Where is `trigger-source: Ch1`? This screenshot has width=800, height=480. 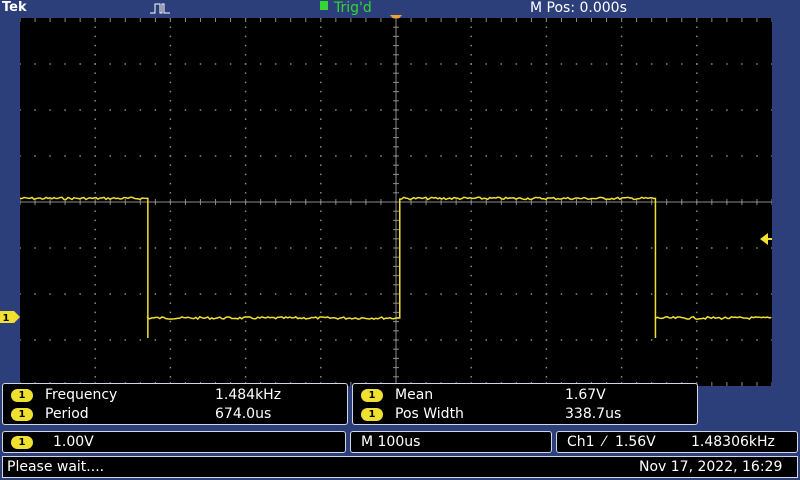 trigger-source: Ch1 is located at coordinates (581, 442).